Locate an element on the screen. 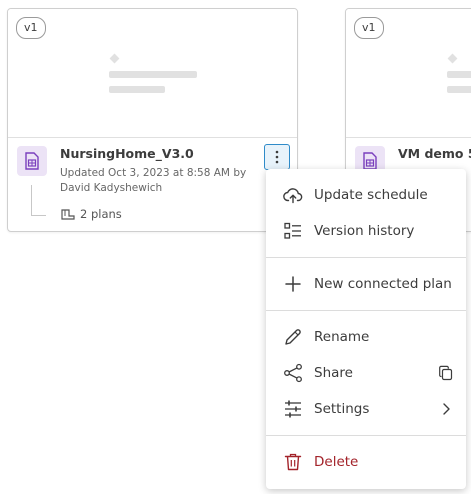  pencil-icon is located at coordinates (293, 337).